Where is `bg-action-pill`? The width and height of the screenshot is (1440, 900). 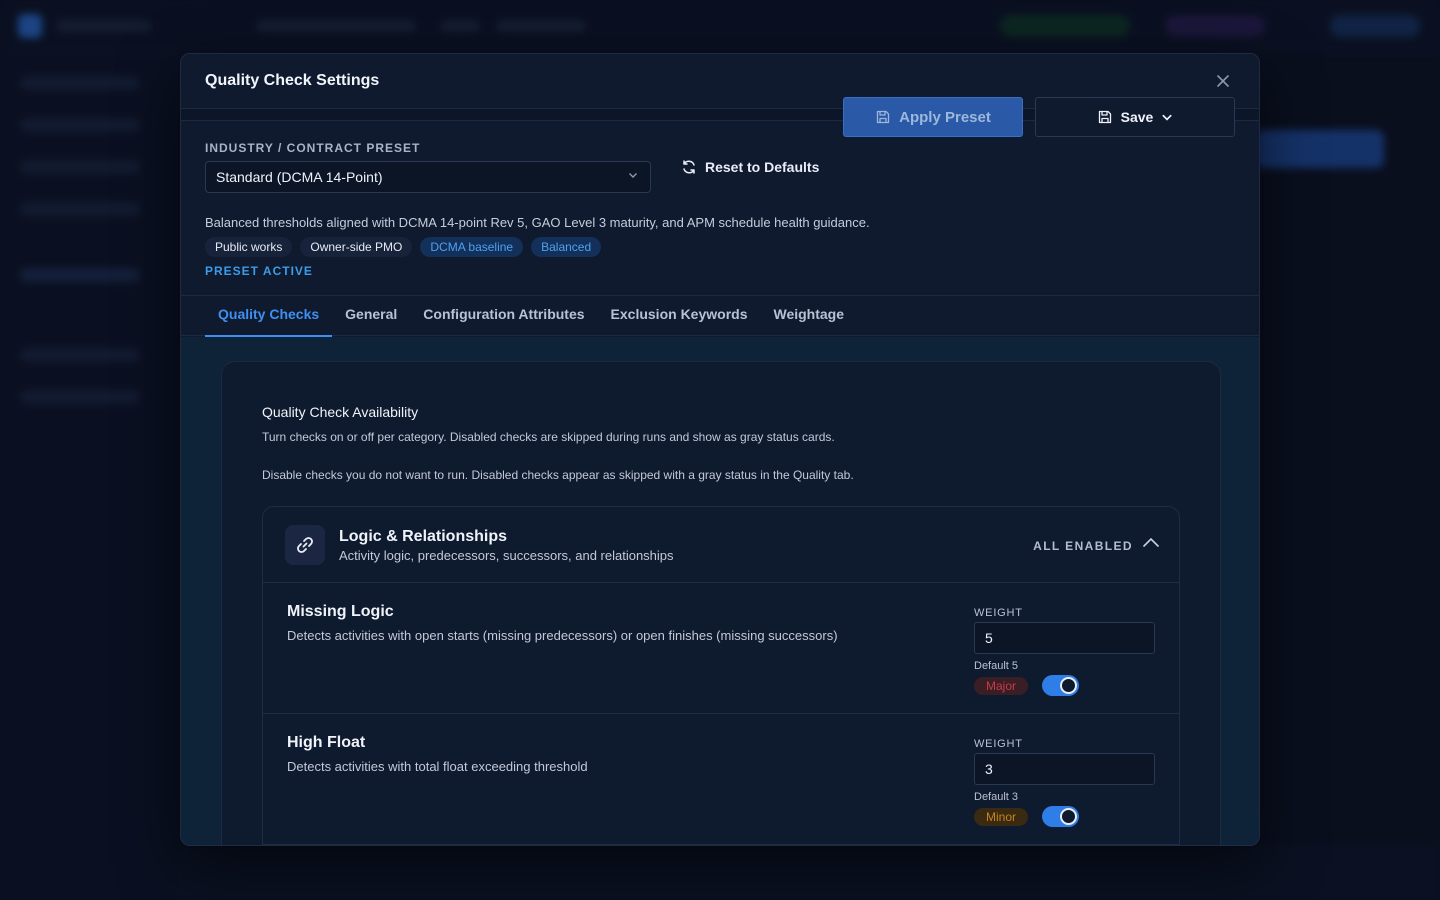 bg-action-pill is located at coordinates (1375, 26).